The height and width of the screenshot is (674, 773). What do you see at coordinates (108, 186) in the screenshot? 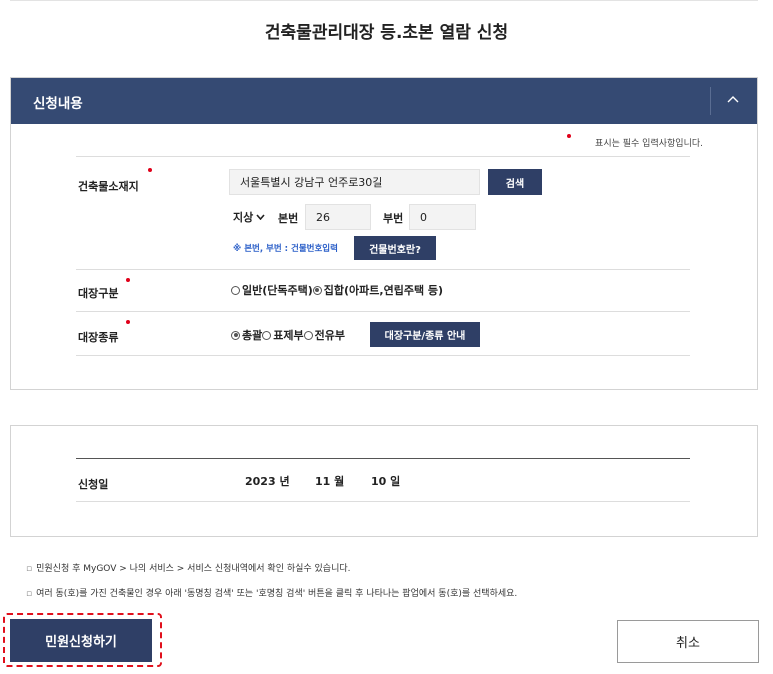
I see `address-label: 건축물소재지` at bounding box center [108, 186].